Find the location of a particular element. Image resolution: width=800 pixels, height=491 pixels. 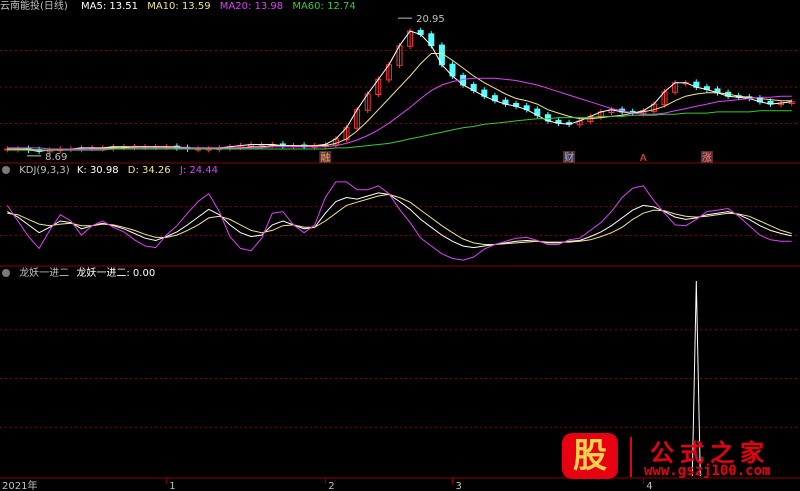

kdj-k-label: K: 30.98 is located at coordinates (97, 170).